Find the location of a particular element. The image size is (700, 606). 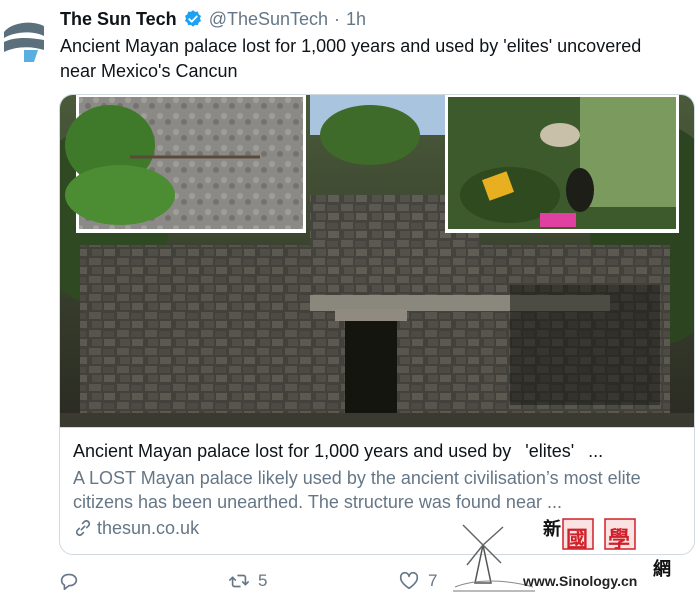

like-button: 7 is located at coordinates (417, 581).